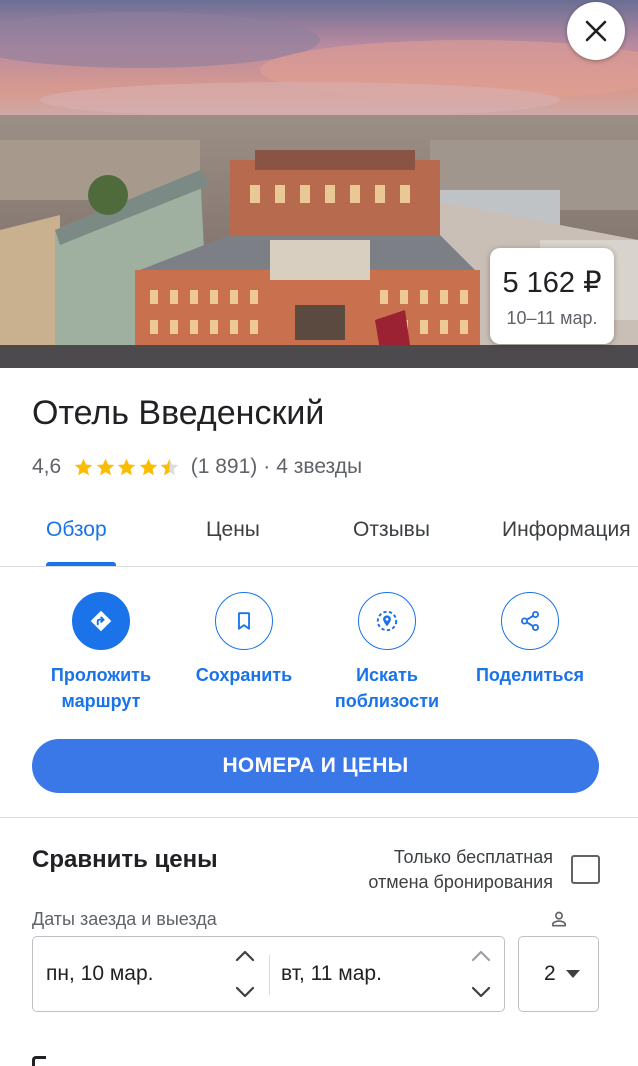  What do you see at coordinates (99, 973) in the screenshot?
I see `check-in-date: пн, 10 мар.` at bounding box center [99, 973].